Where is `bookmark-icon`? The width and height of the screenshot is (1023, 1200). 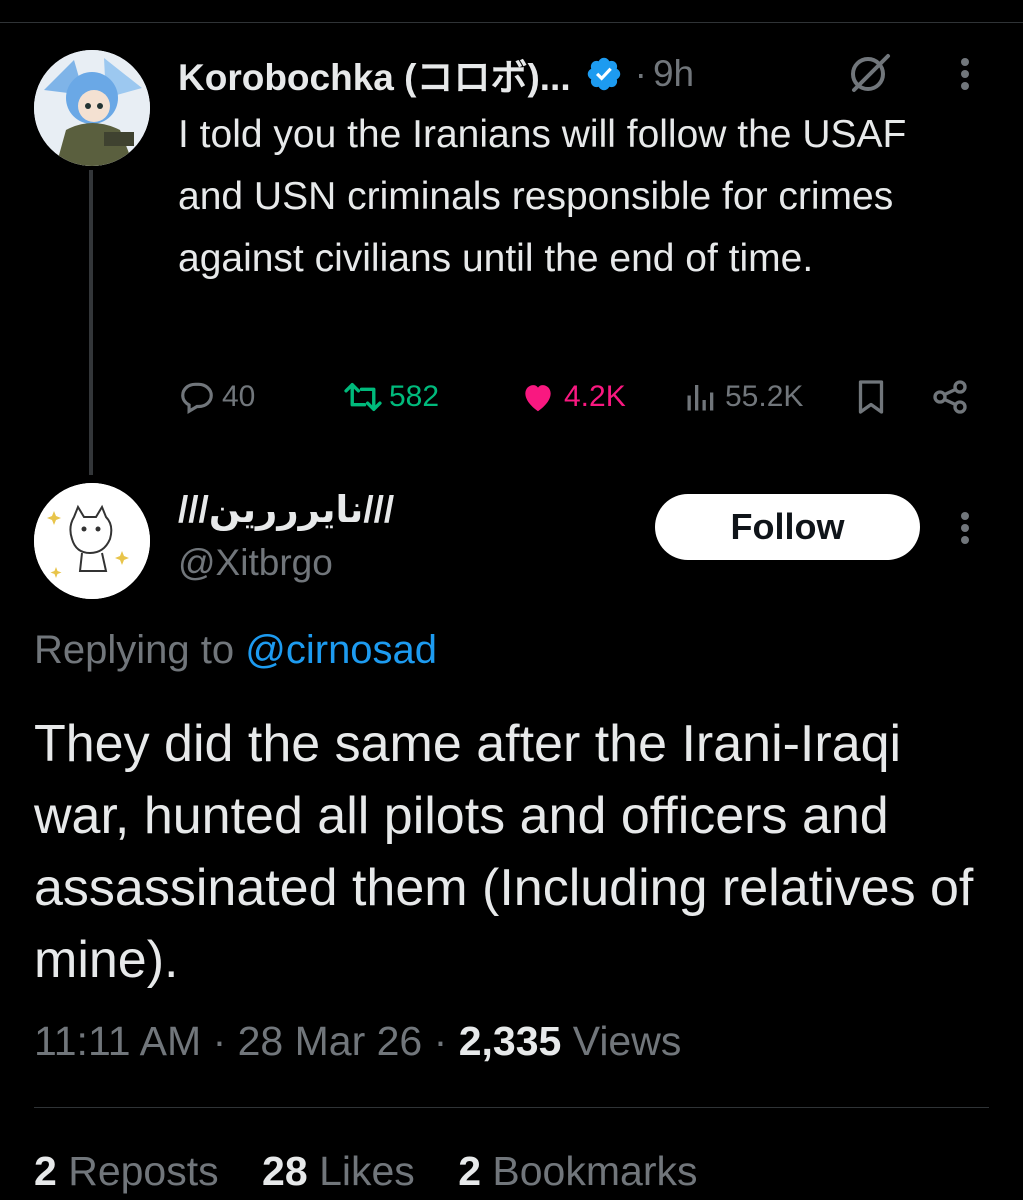 bookmark-icon is located at coordinates (871, 397).